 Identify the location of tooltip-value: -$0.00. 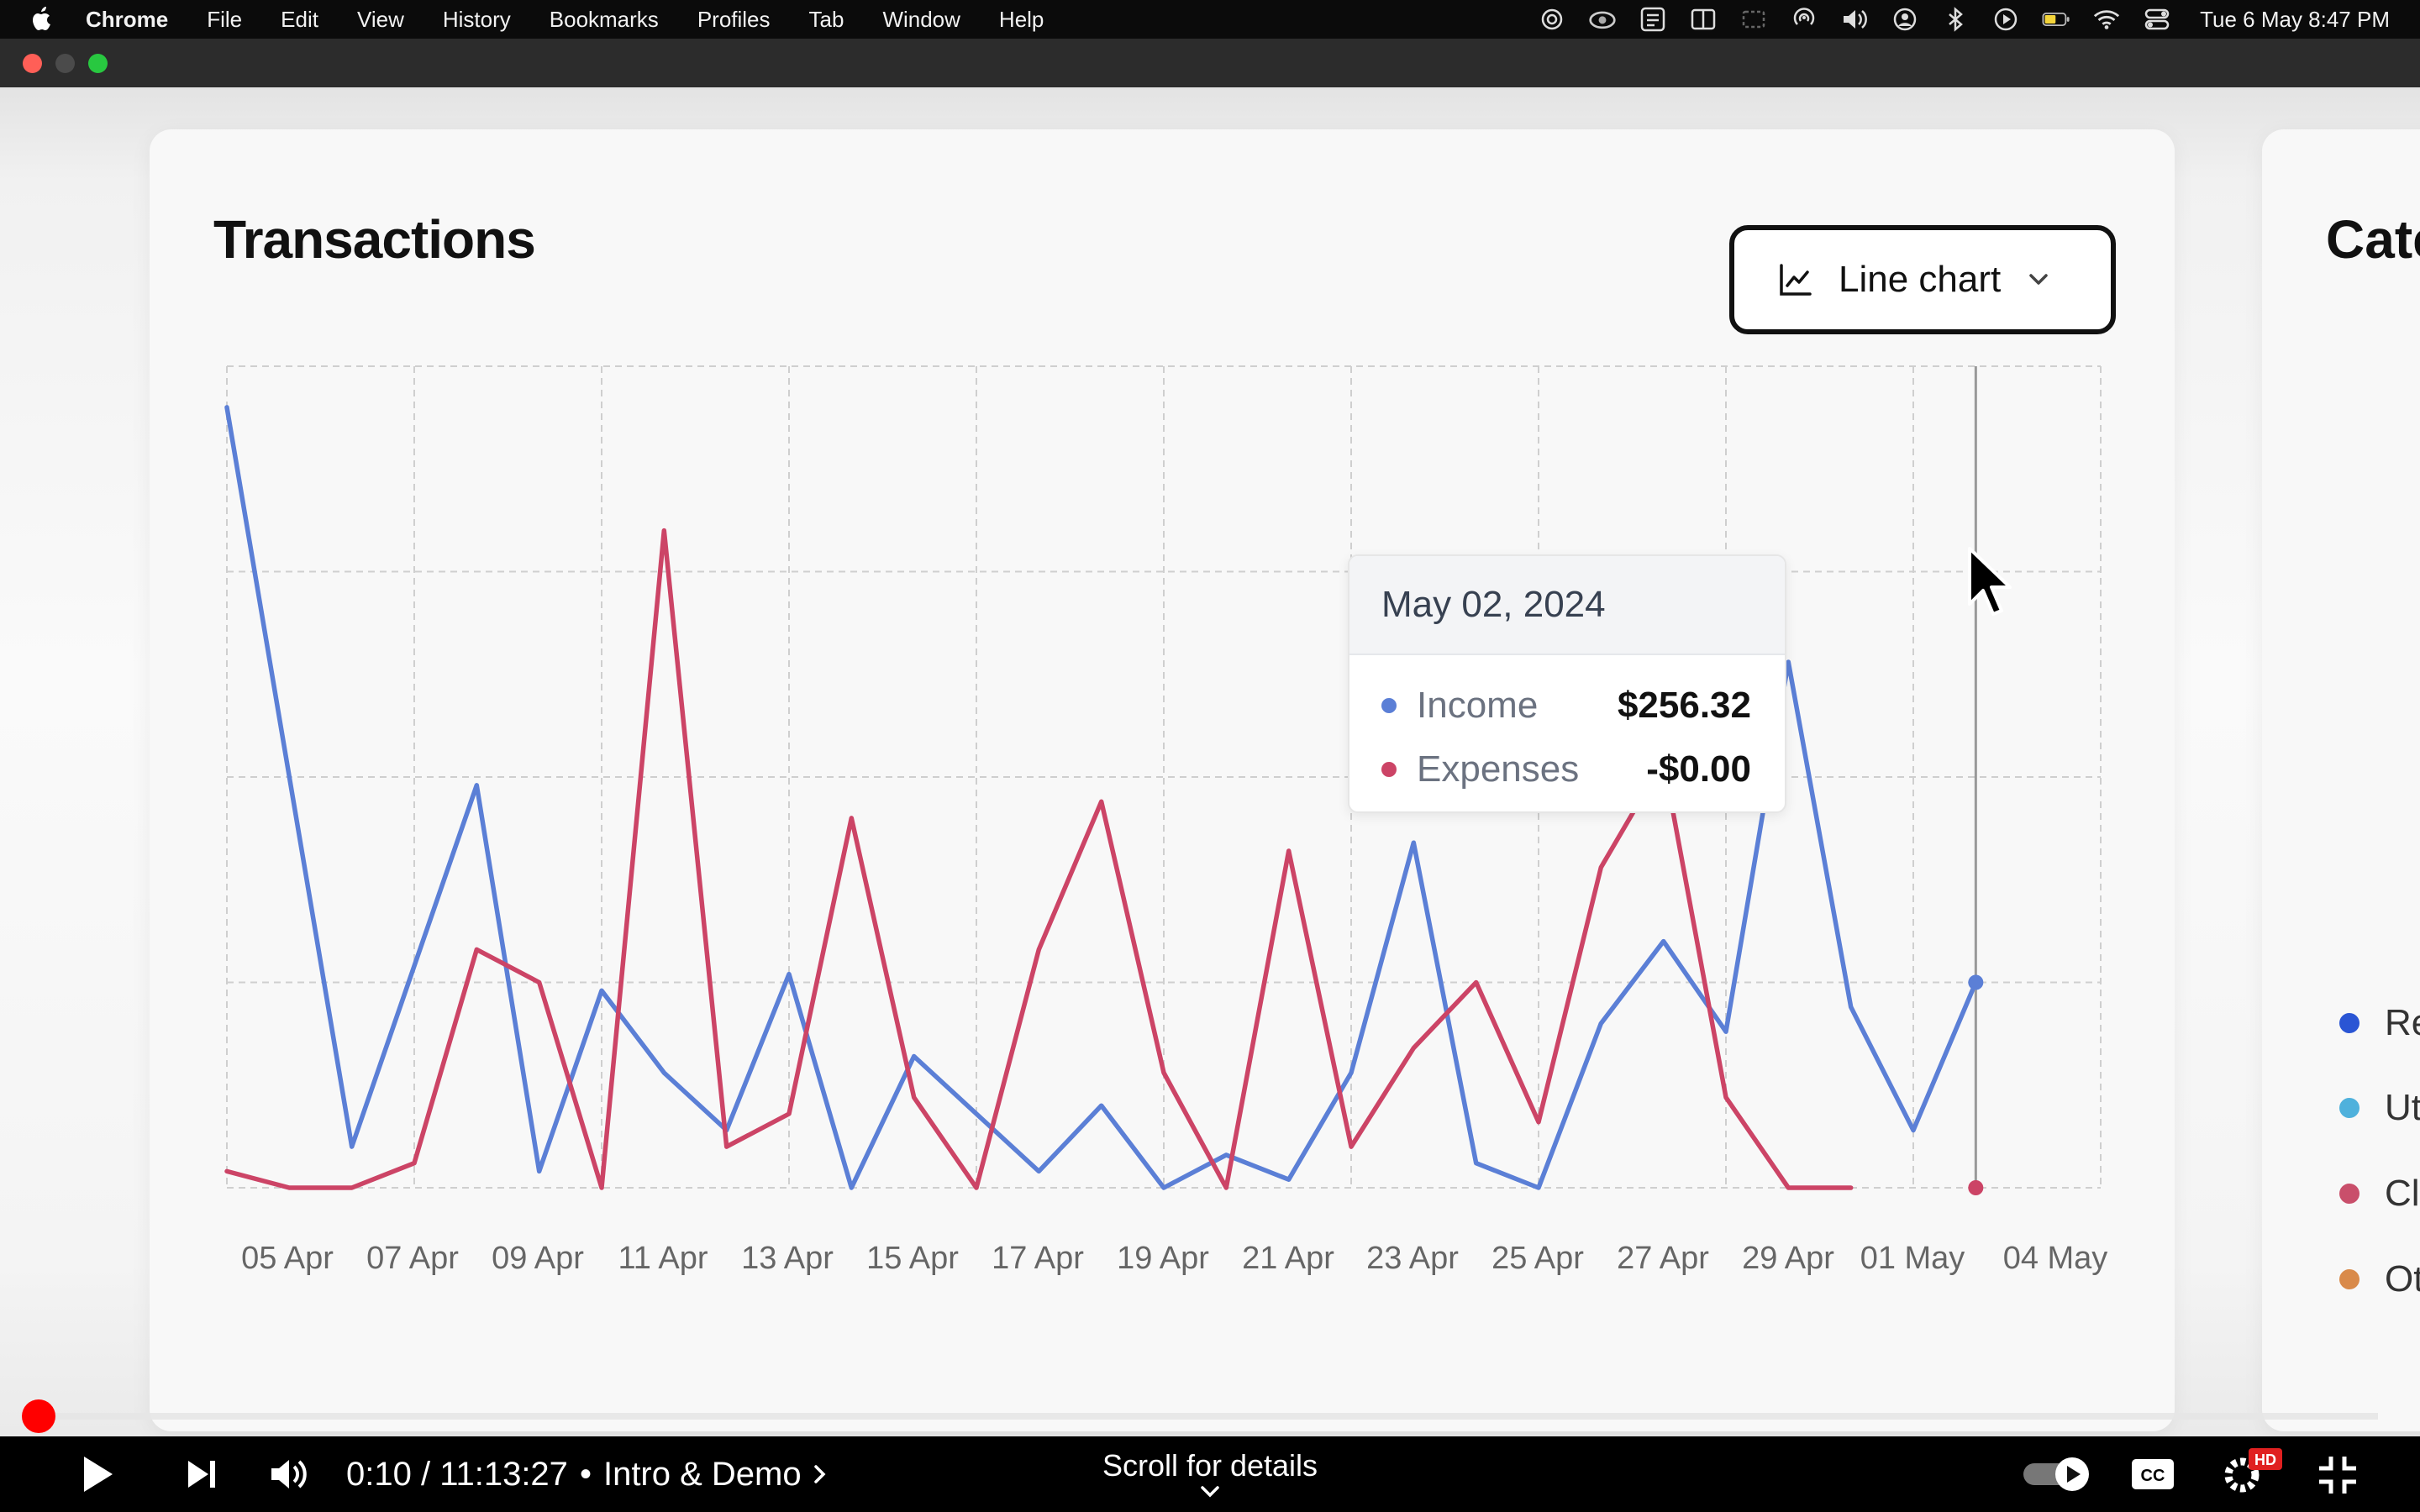
(1698, 769).